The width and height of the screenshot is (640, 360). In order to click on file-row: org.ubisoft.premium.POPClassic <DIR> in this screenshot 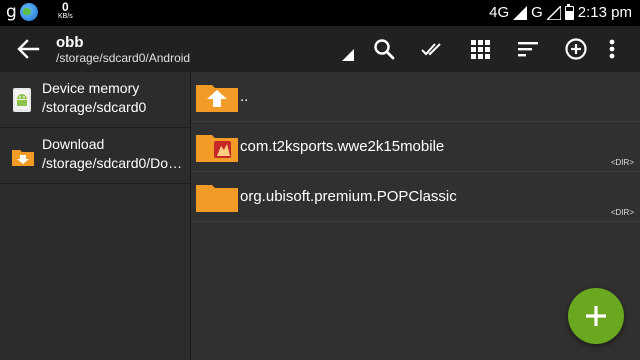, I will do `click(416, 197)`.